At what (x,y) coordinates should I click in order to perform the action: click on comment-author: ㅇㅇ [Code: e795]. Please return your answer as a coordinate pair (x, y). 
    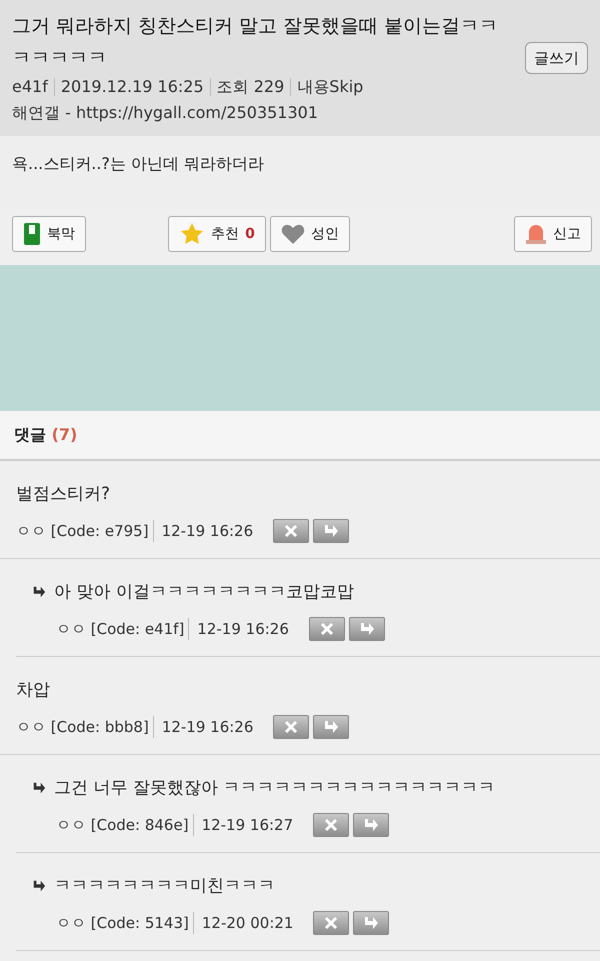
    Looking at the image, I should click on (82, 531).